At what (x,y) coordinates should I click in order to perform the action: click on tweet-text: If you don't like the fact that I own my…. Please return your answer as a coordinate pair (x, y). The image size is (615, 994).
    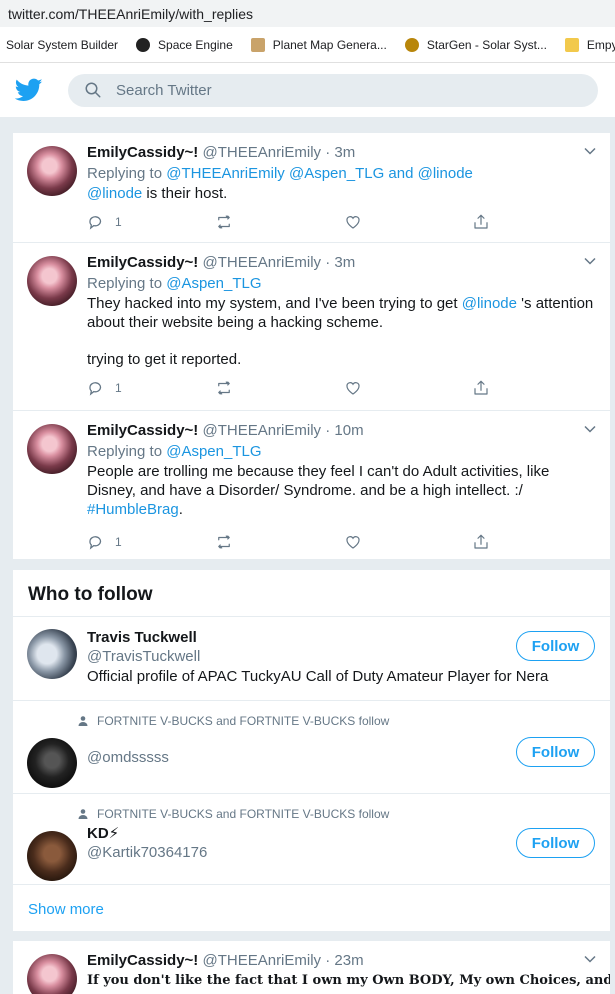
    Looking at the image, I should click on (349, 980).